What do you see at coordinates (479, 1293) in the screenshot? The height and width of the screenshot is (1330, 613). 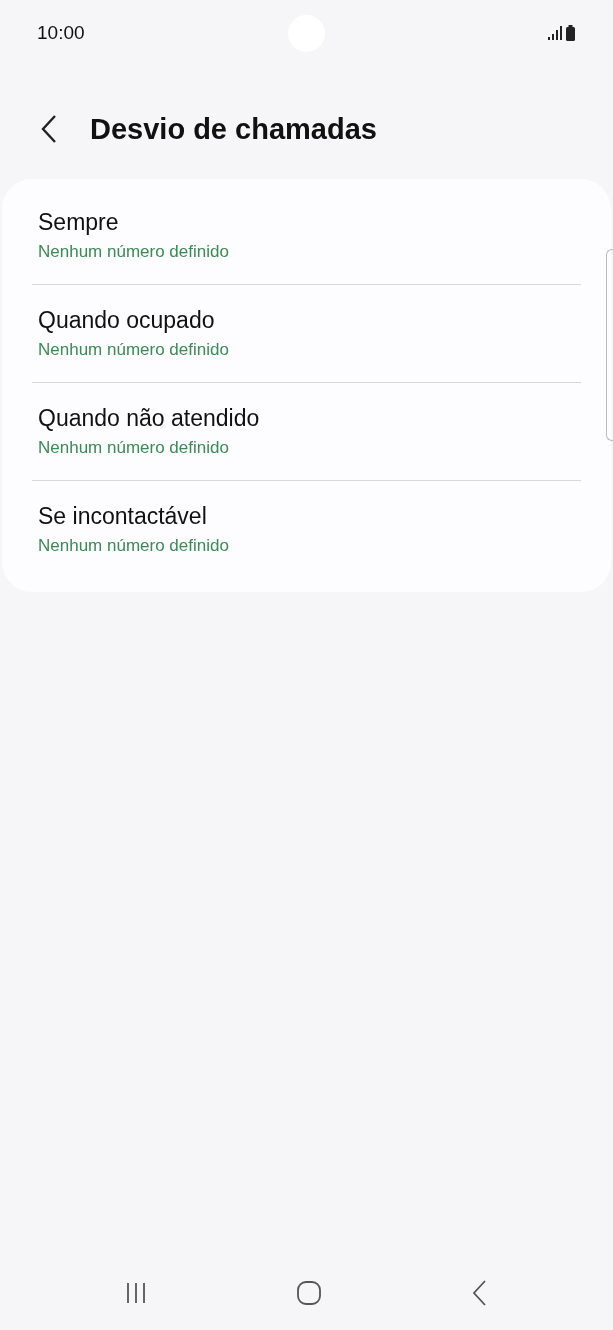 I see `back-button` at bounding box center [479, 1293].